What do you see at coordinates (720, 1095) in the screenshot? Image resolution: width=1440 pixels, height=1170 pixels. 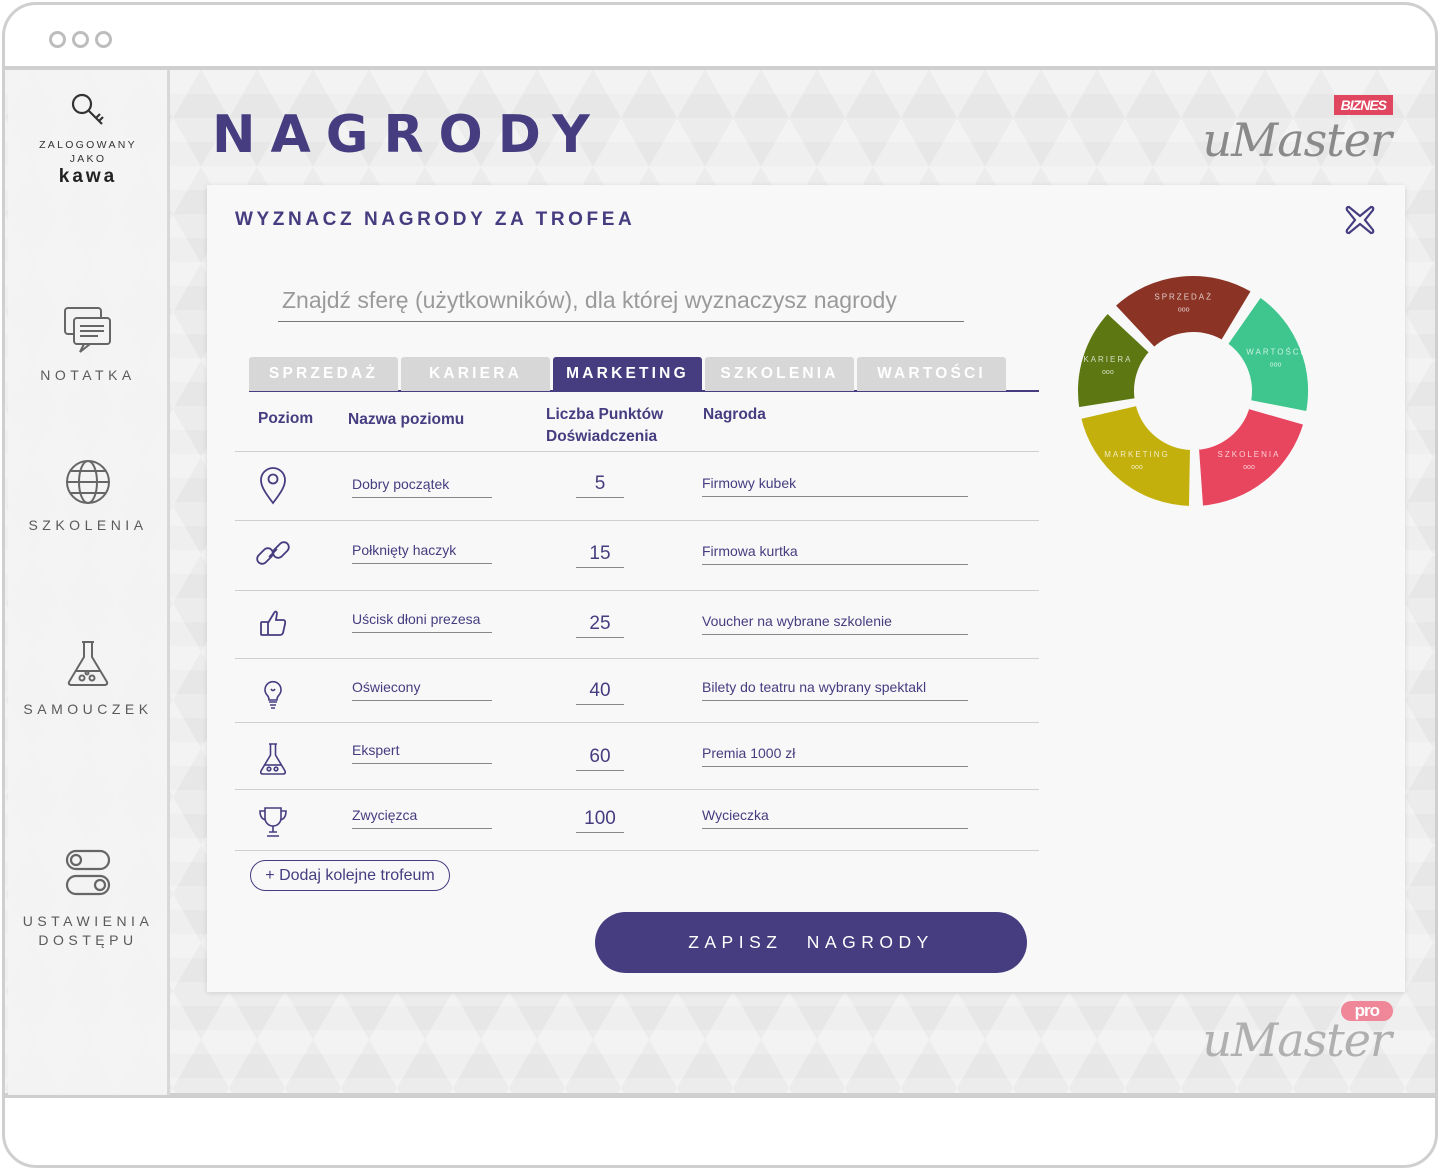 I see `footer-divider` at bounding box center [720, 1095].